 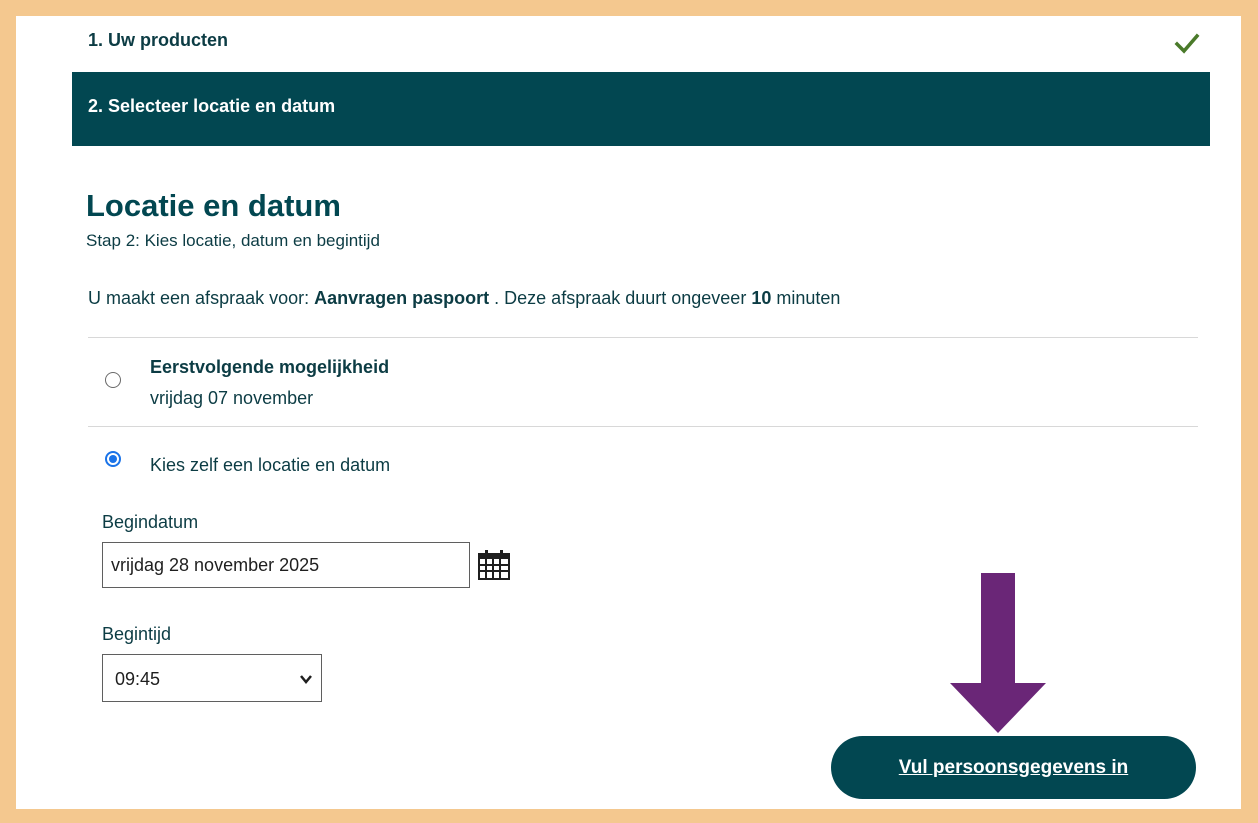 What do you see at coordinates (402, 298) in the screenshot?
I see `intro-product: Aanvragen paspoort` at bounding box center [402, 298].